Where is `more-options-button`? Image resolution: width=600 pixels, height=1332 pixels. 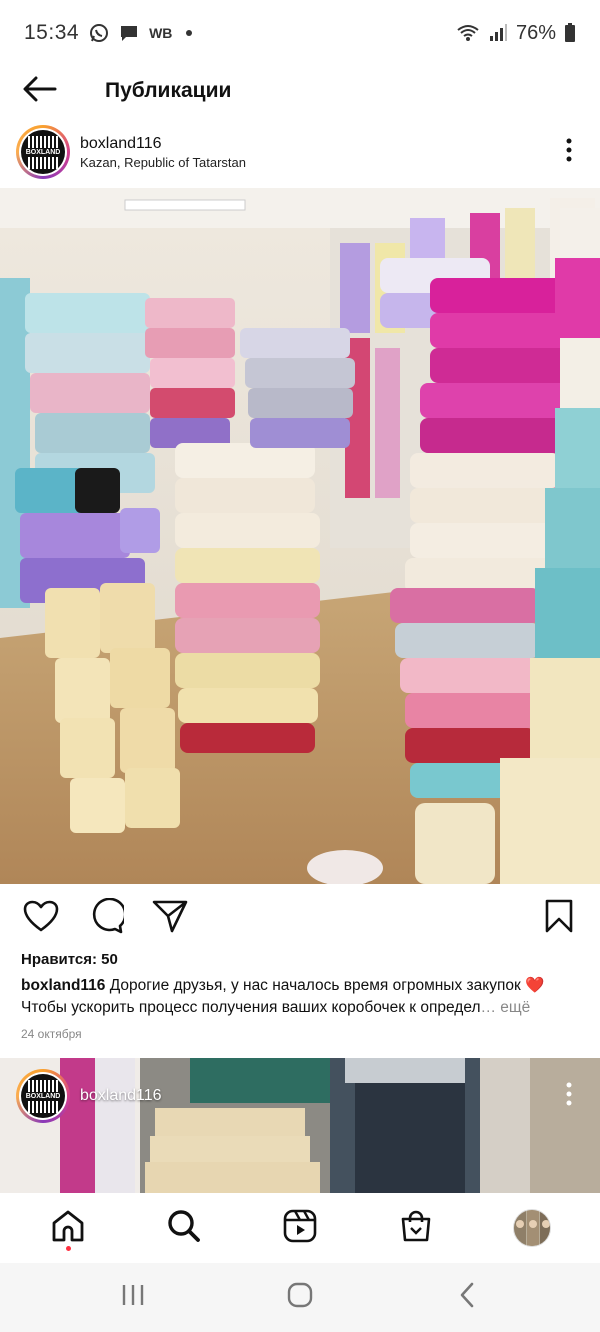
more-options-button is located at coordinates (569, 152).